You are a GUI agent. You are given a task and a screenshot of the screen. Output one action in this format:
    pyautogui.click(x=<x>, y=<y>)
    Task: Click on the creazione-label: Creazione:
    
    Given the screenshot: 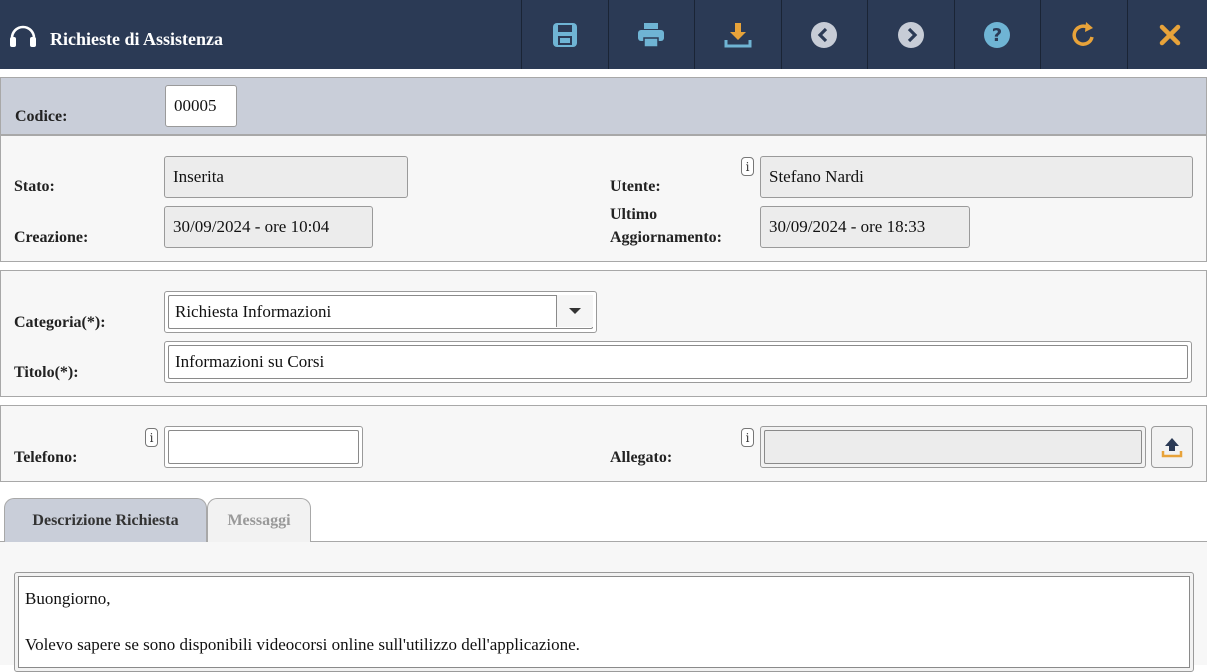 What is the action you would take?
    pyautogui.click(x=51, y=238)
    